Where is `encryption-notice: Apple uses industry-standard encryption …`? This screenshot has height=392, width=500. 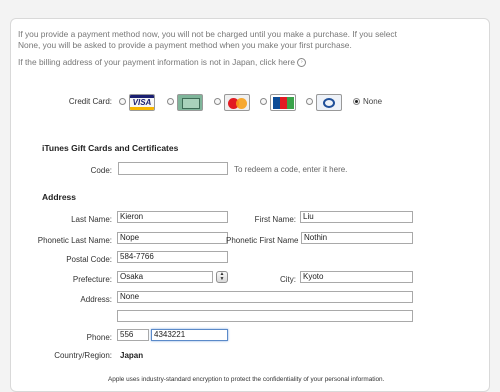
encryption-notice: Apple uses industry-standard encryption … is located at coordinates (246, 379).